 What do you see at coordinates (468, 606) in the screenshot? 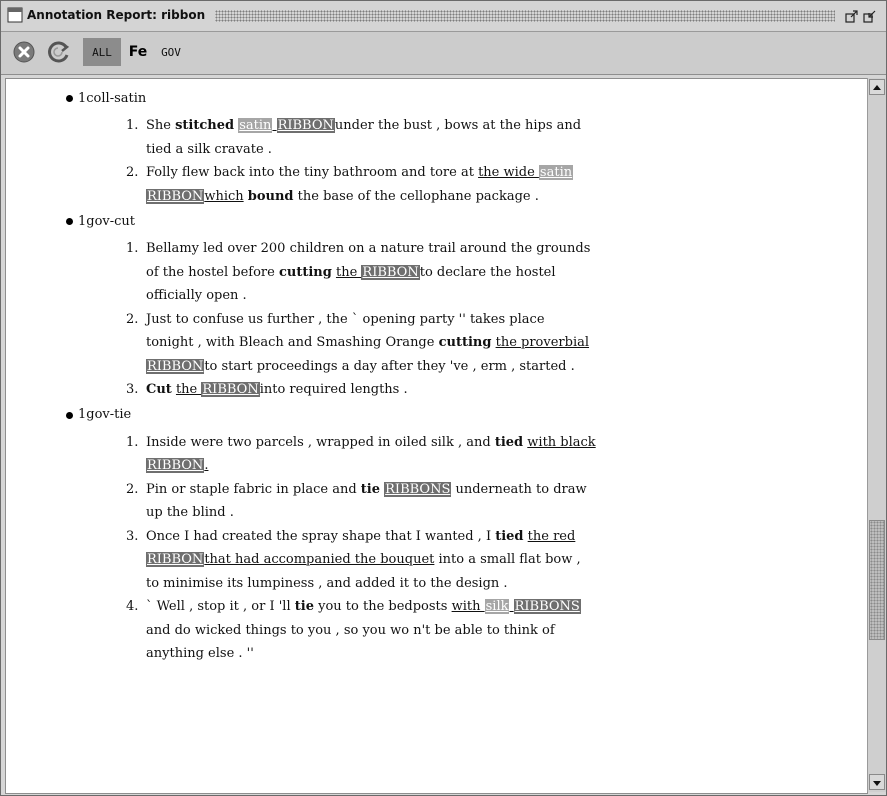
I see `frame-element: with` at bounding box center [468, 606].